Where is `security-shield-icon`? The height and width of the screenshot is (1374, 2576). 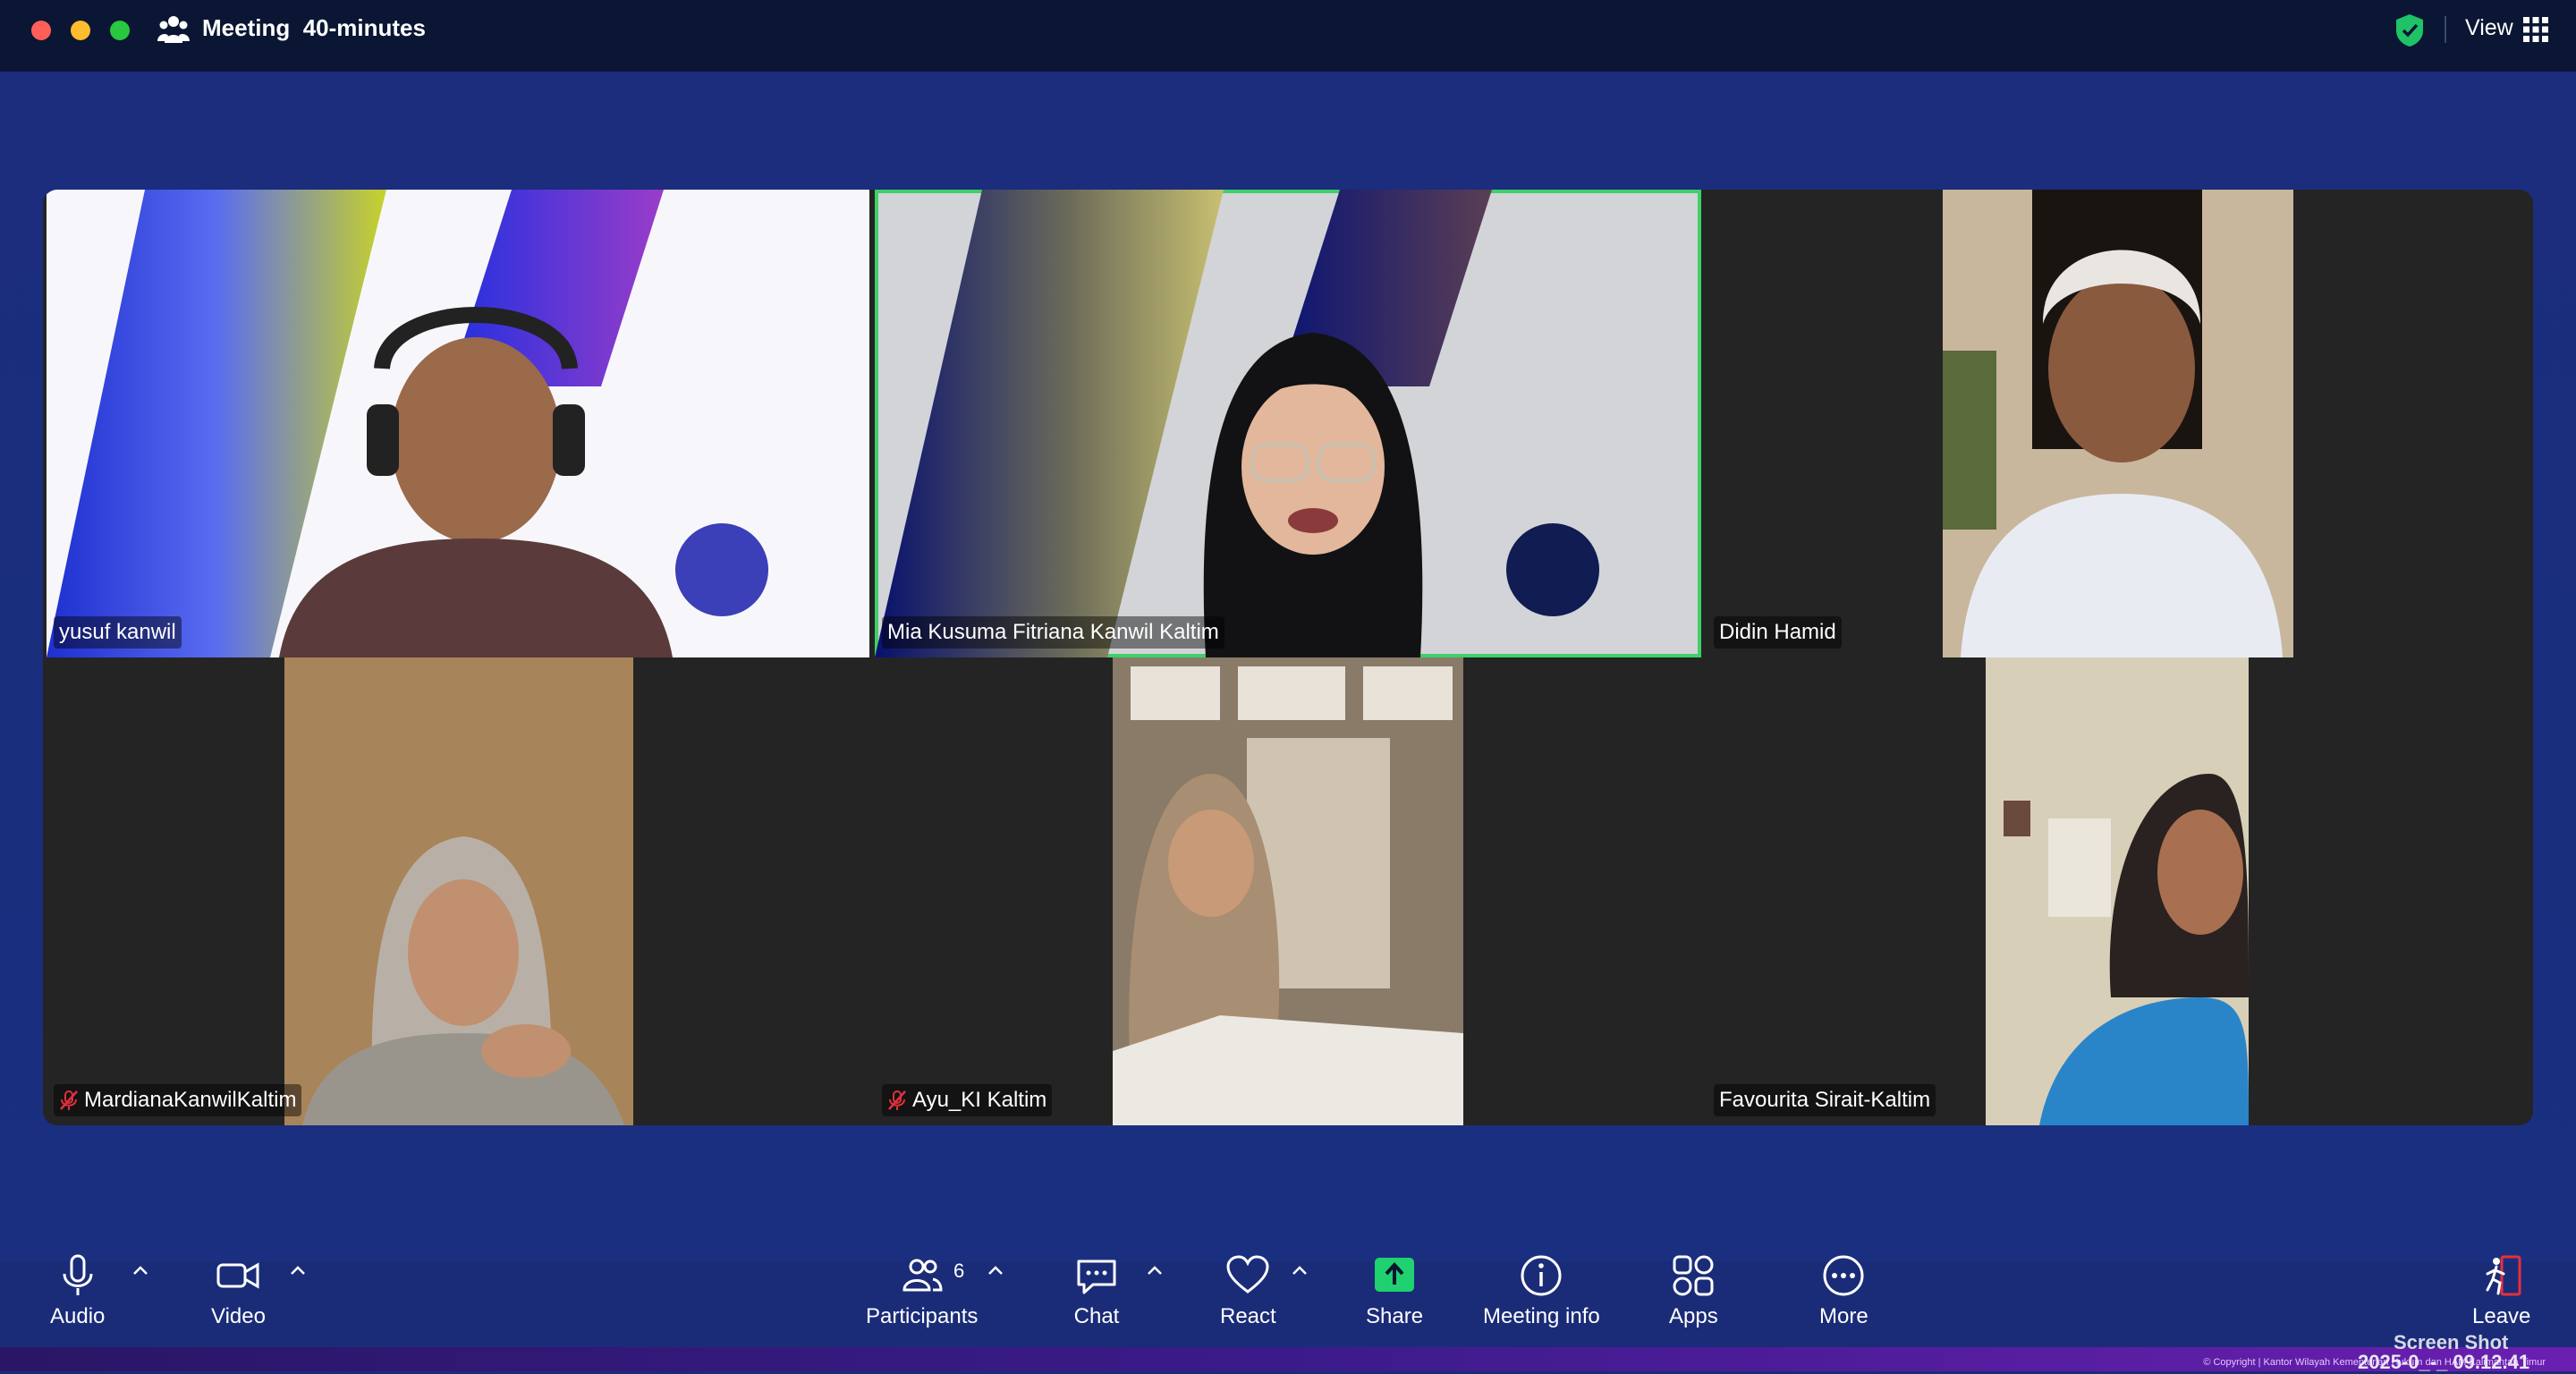 security-shield-icon is located at coordinates (2410, 30).